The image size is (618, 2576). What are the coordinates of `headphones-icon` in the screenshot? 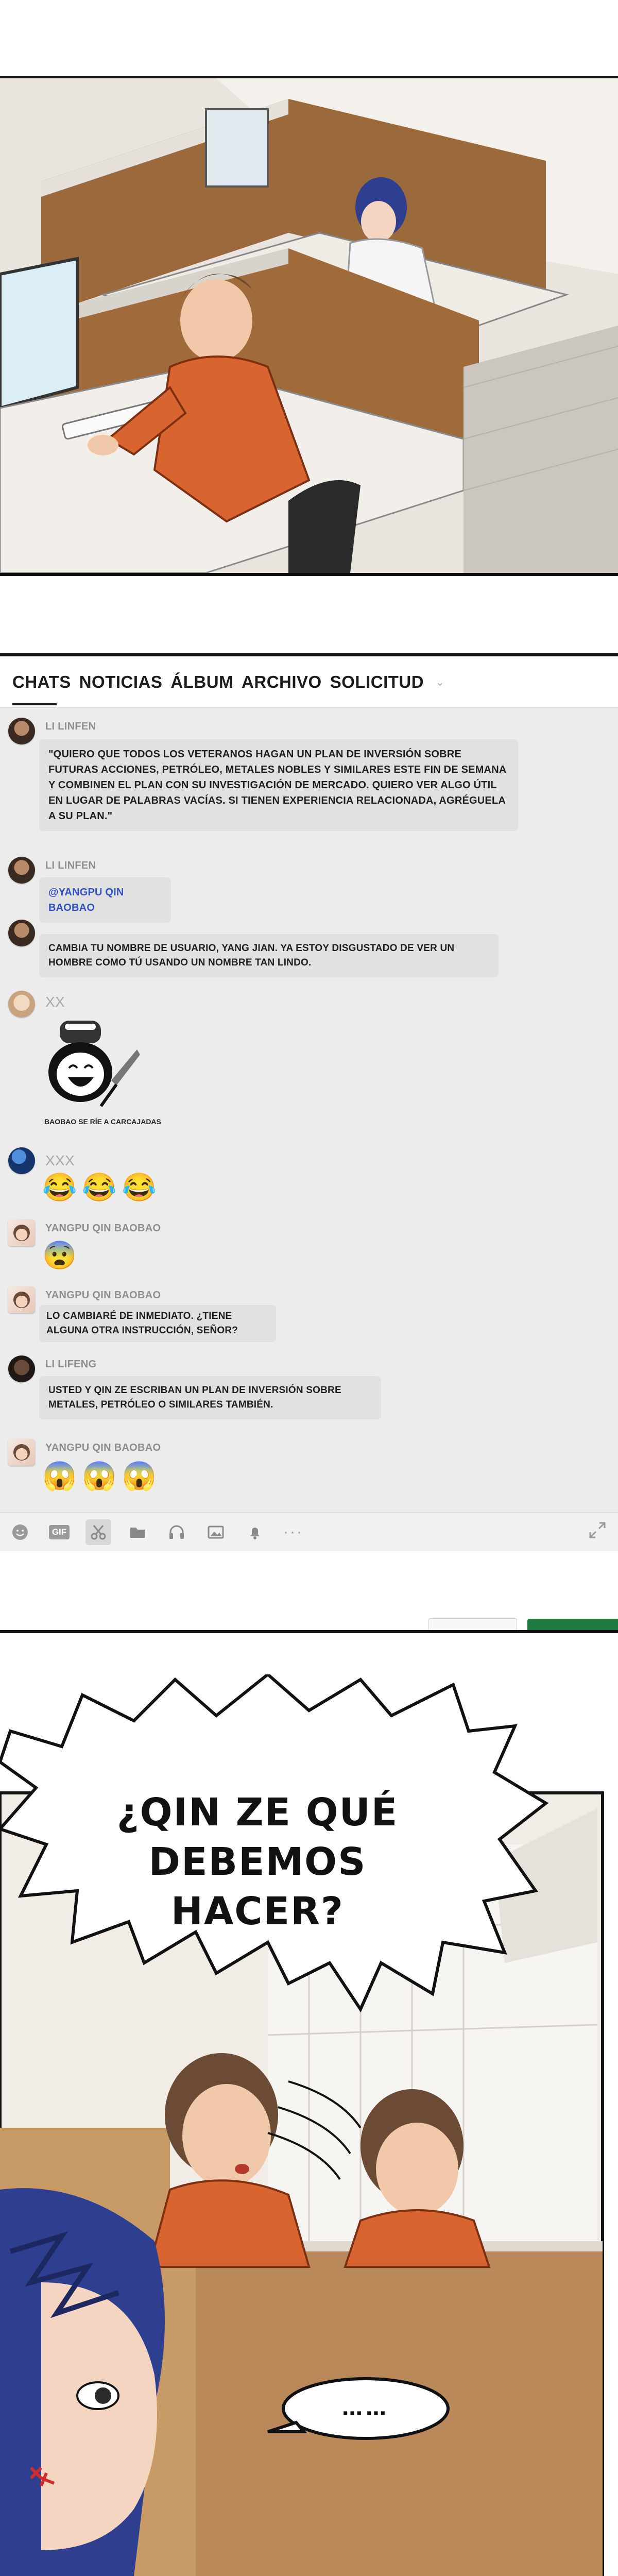 It's located at (177, 1532).